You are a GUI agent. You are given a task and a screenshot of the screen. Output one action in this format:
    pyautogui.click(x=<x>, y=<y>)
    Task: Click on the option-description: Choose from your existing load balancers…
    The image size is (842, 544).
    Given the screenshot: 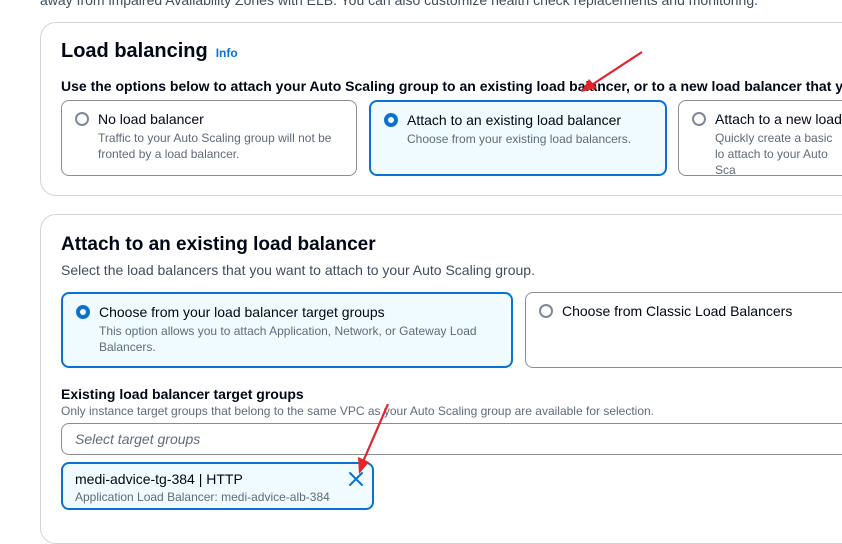 What is the action you would take?
    pyautogui.click(x=519, y=139)
    